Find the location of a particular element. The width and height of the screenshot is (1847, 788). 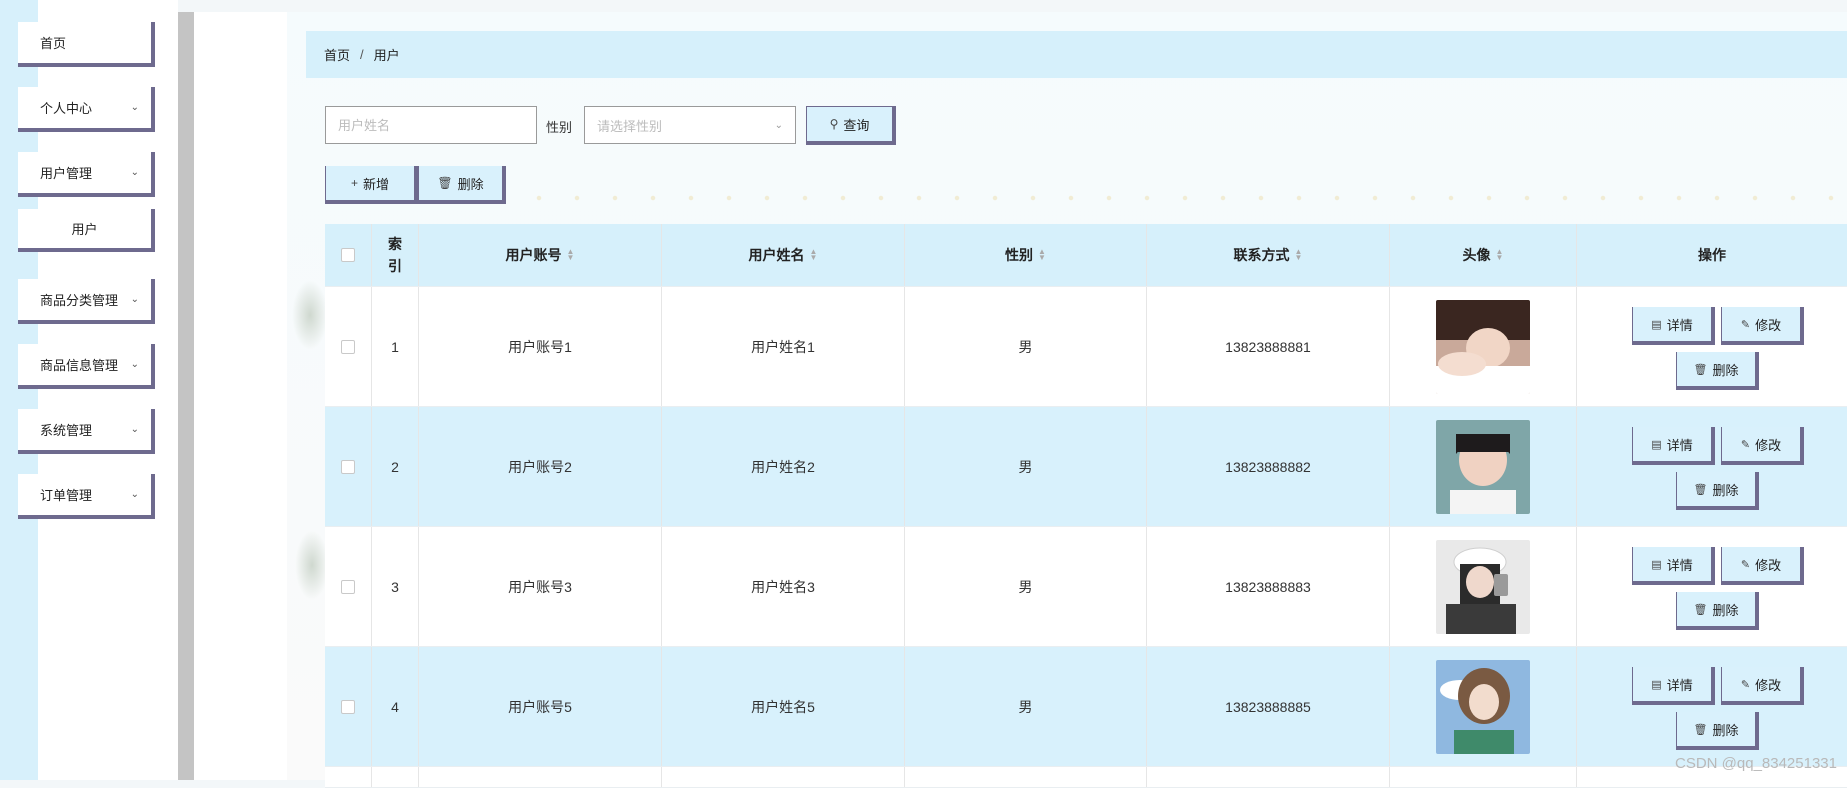

sidebar-item-user-management: 用户管理 ⌄ is located at coordinates (86, 174).